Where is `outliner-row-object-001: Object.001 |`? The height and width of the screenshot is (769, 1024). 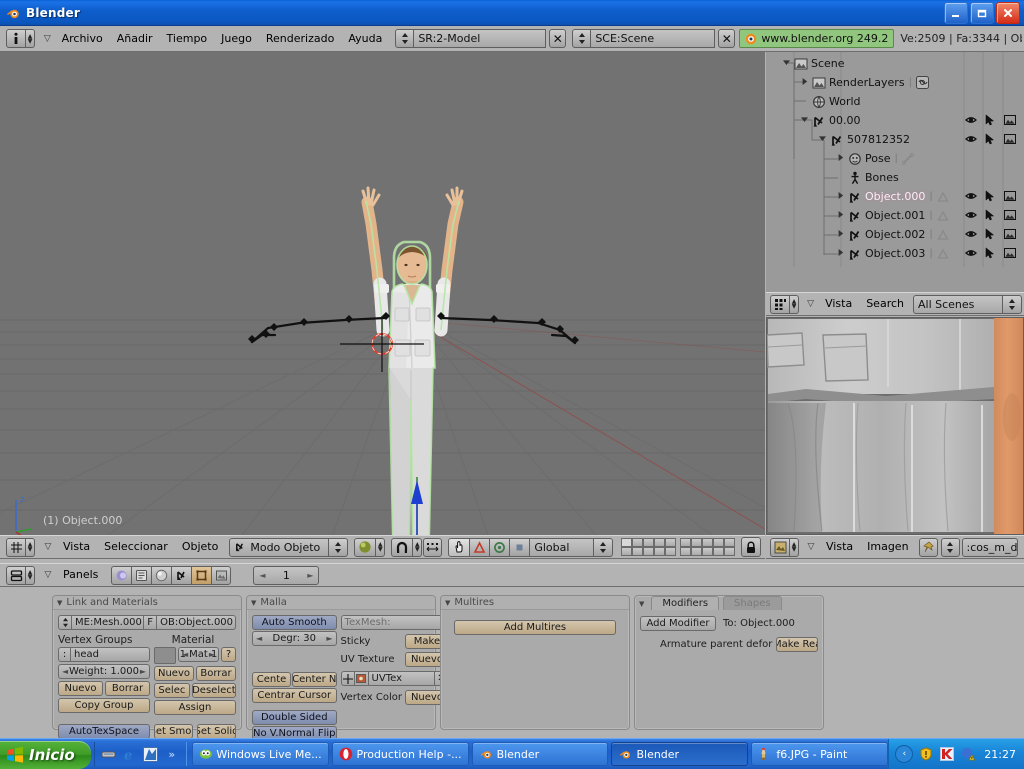
outliner-row-object-001: Object.001 | is located at coordinates (895, 215).